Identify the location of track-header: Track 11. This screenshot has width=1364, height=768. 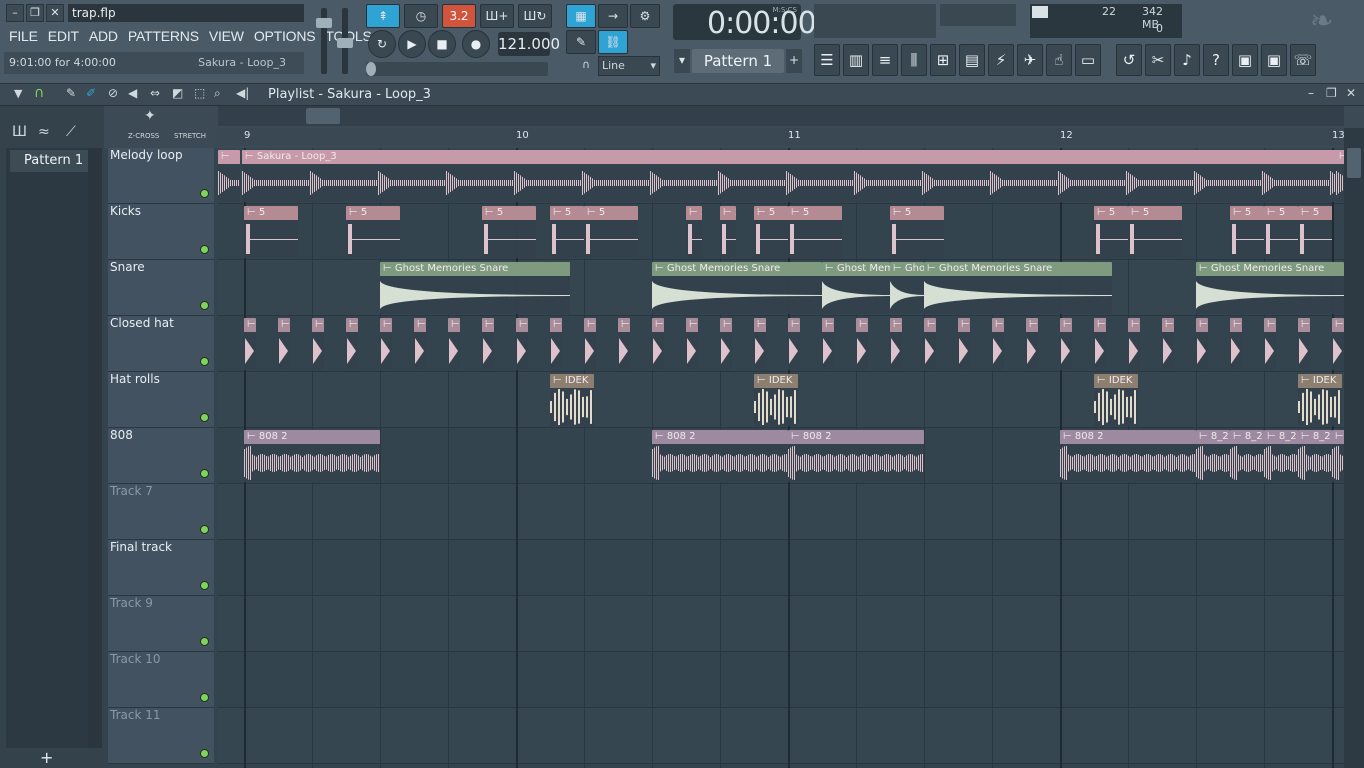
(161, 736).